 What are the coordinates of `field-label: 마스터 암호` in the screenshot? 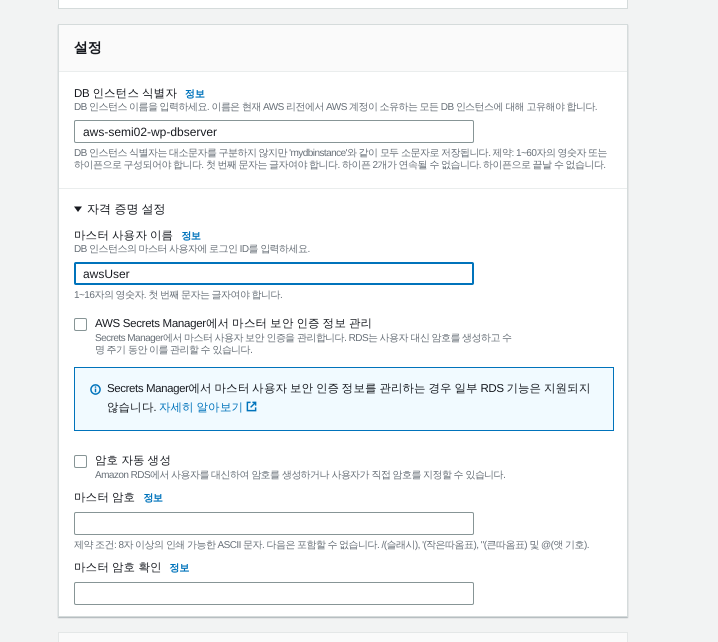 It's located at (105, 498).